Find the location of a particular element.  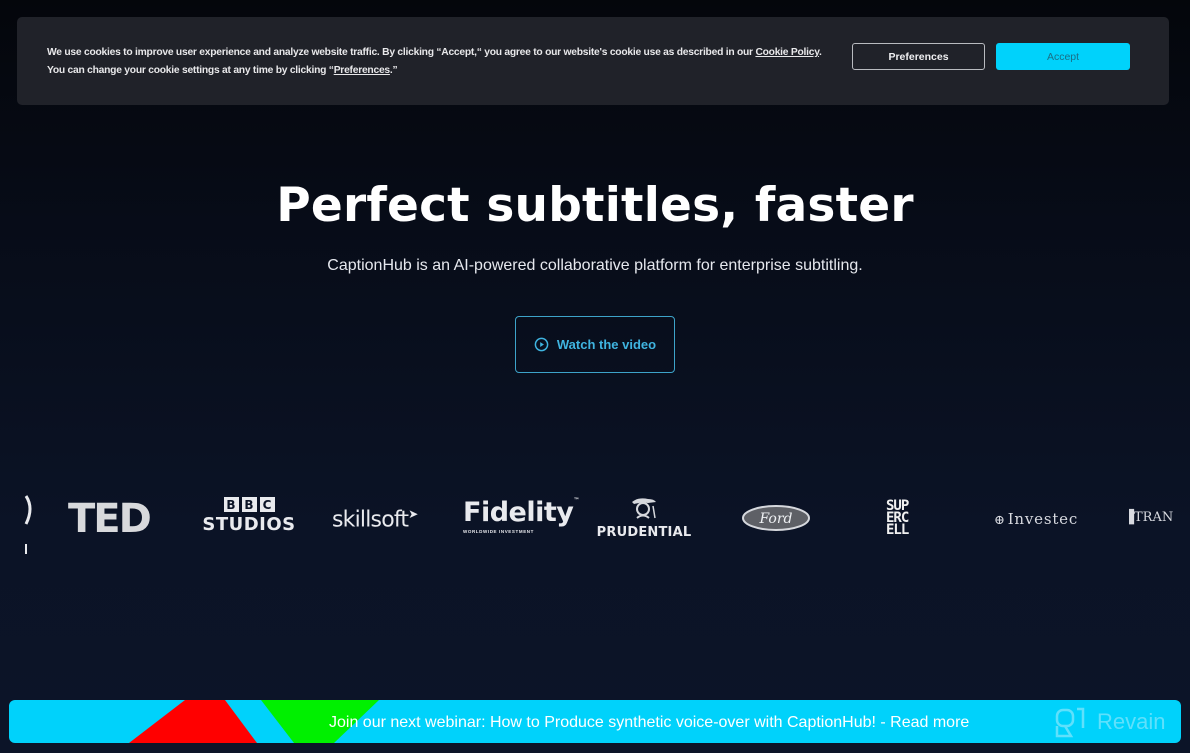

skillsoft-logo: skillsoft➤ is located at coordinates (375, 519).